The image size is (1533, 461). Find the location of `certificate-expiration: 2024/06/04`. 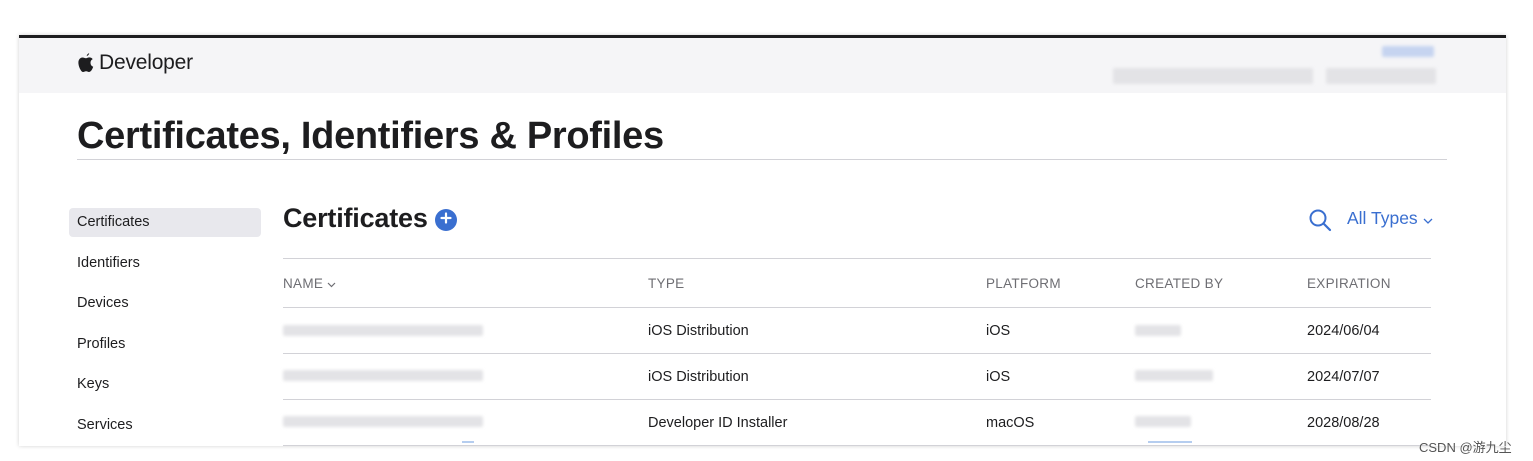

certificate-expiration: 2024/06/04 is located at coordinates (1343, 330).